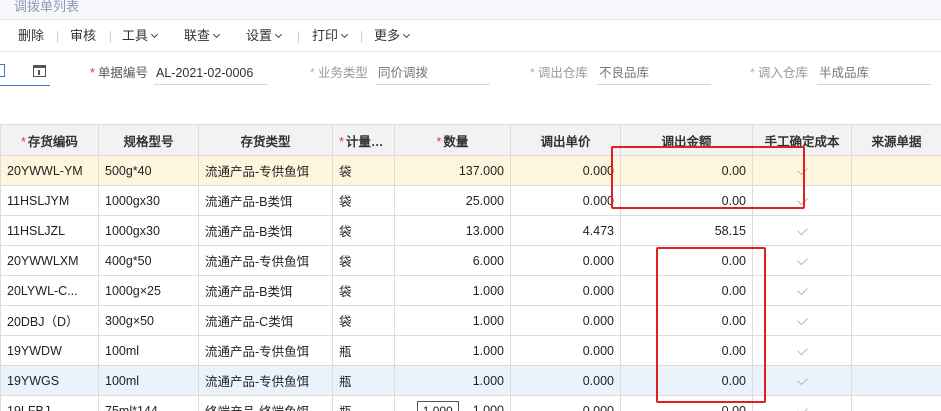 This screenshot has height=411, width=941. I want to click on review-button: 审核, so click(83, 36).